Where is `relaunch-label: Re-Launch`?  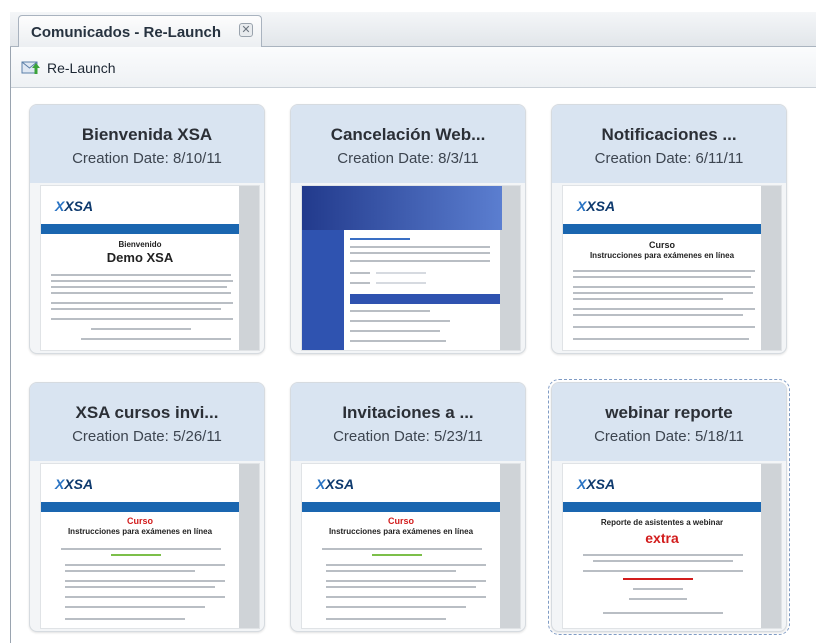
relaunch-label: Re-Launch is located at coordinates (81, 68).